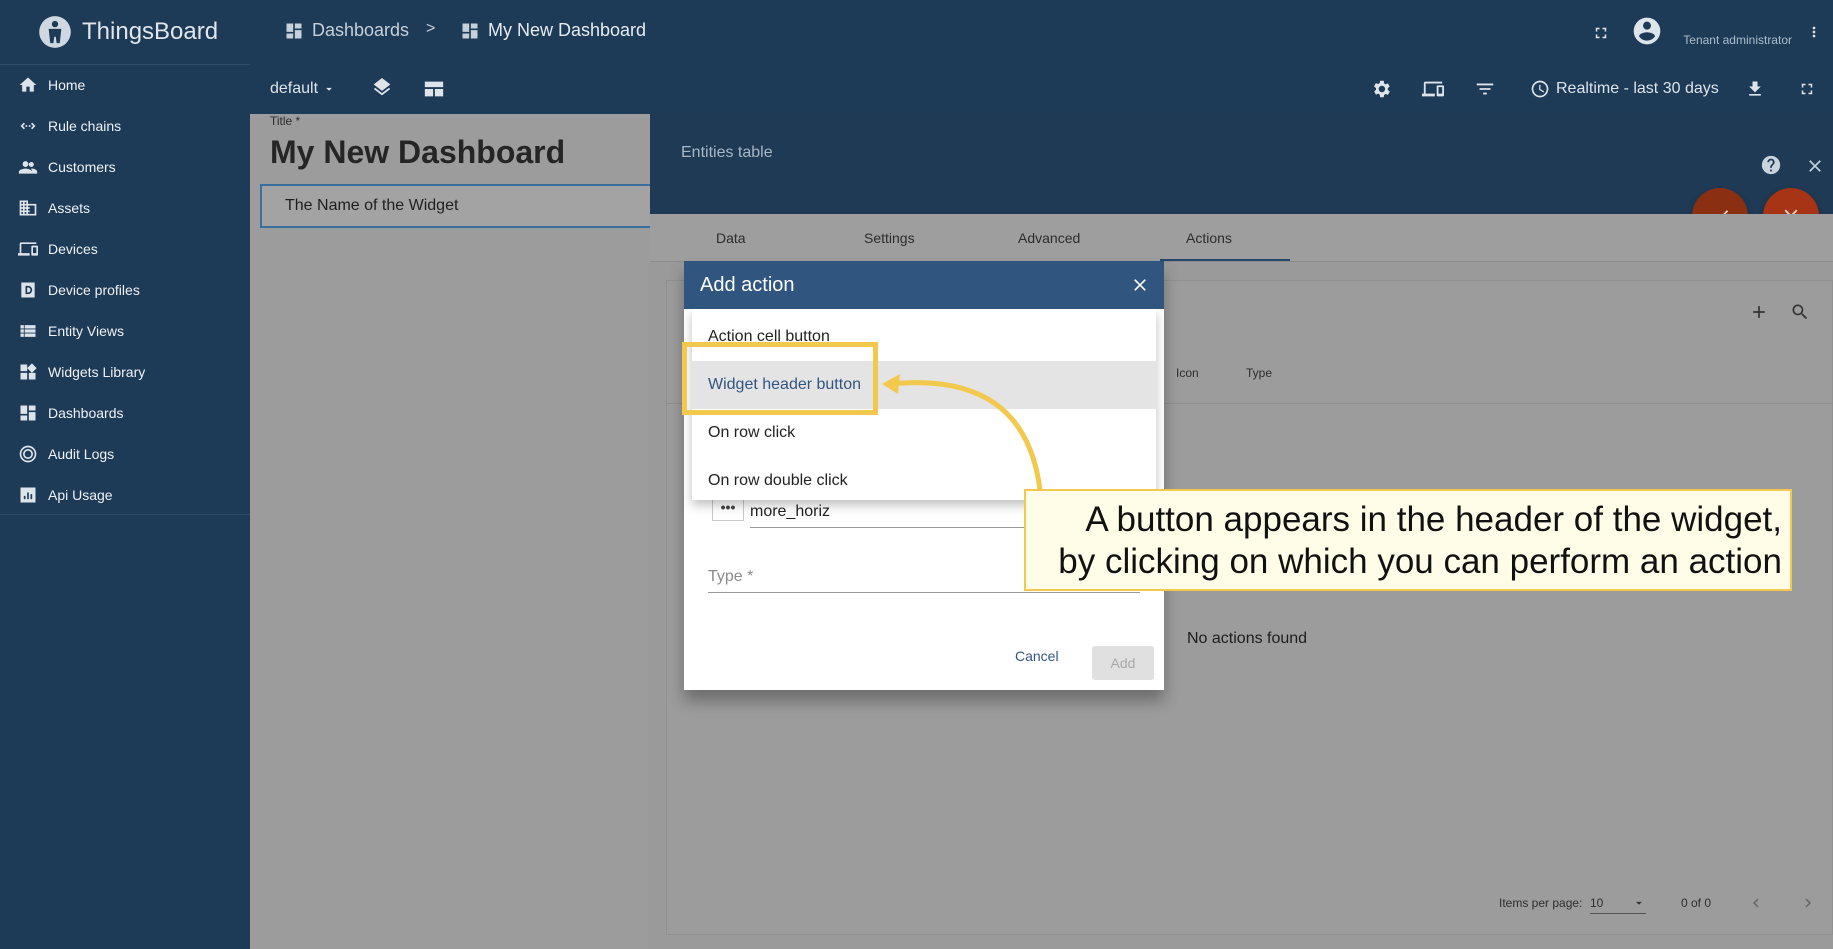  Describe the element at coordinates (125, 166) in the screenshot. I see `sidebar-item-customers: Customers` at that location.